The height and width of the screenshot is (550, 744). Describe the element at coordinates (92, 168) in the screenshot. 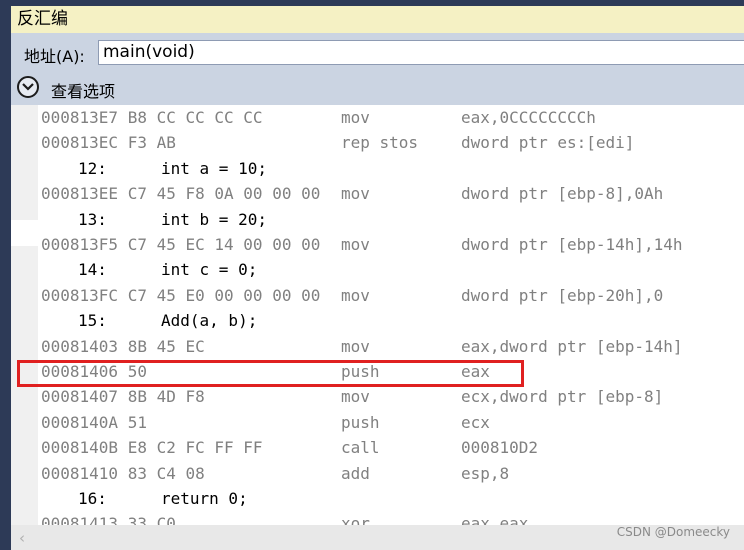

I see `source-line-number: 12:` at that location.